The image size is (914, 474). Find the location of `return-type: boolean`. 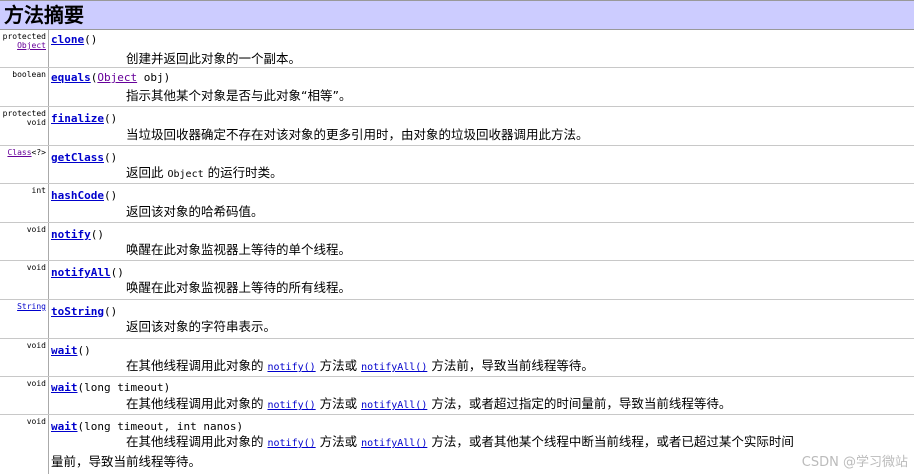

return-type: boolean is located at coordinates (29, 74).